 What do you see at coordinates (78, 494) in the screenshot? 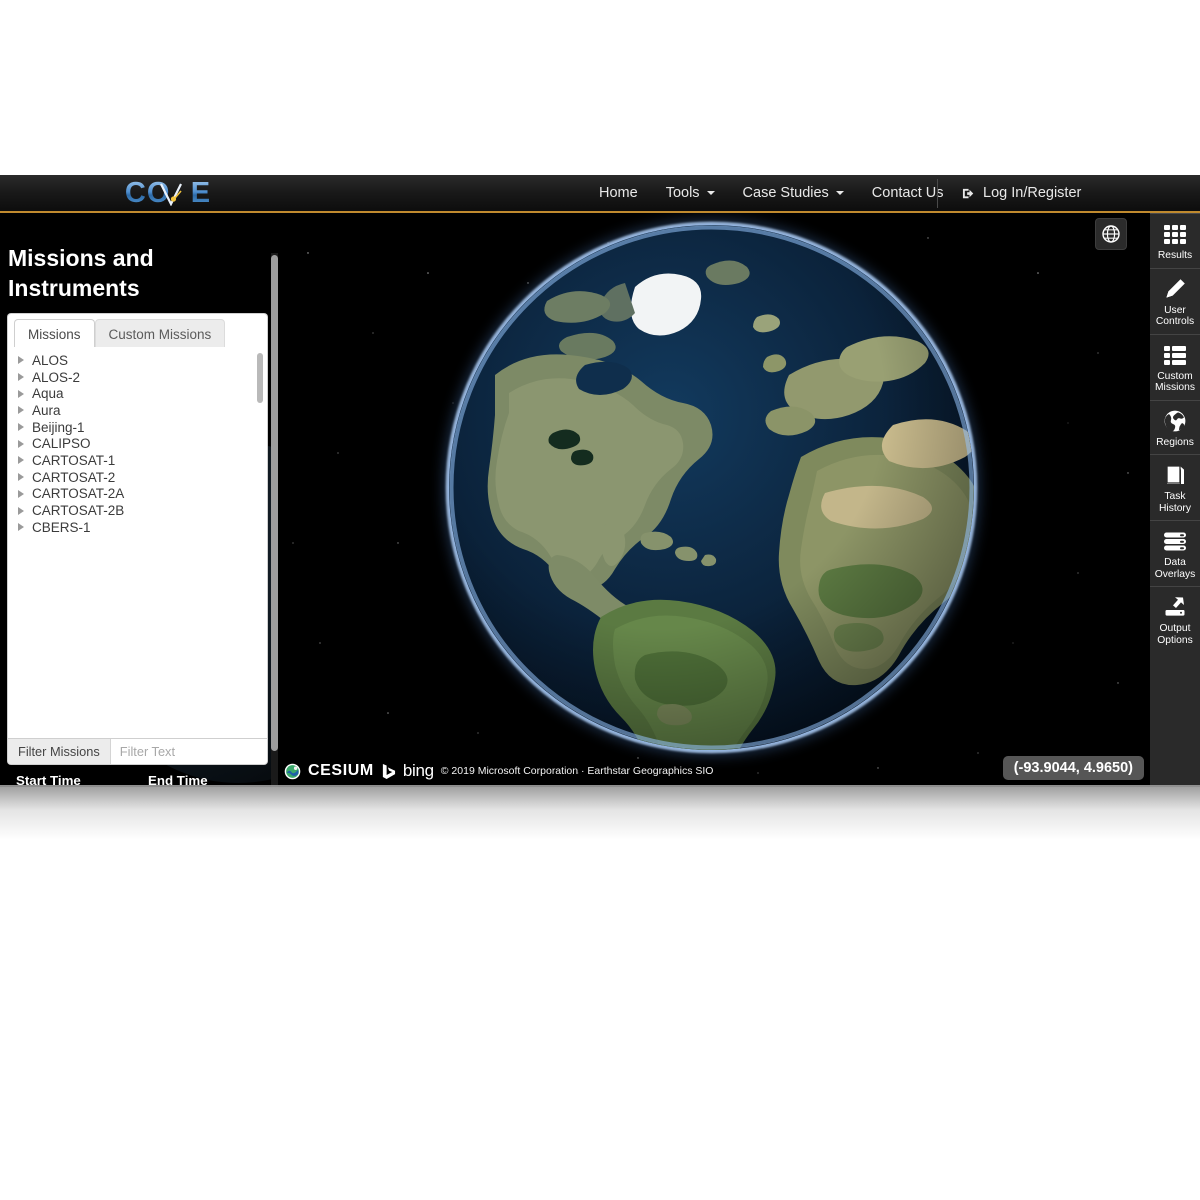
I see `mission-label: CARTOSAT-2A` at bounding box center [78, 494].